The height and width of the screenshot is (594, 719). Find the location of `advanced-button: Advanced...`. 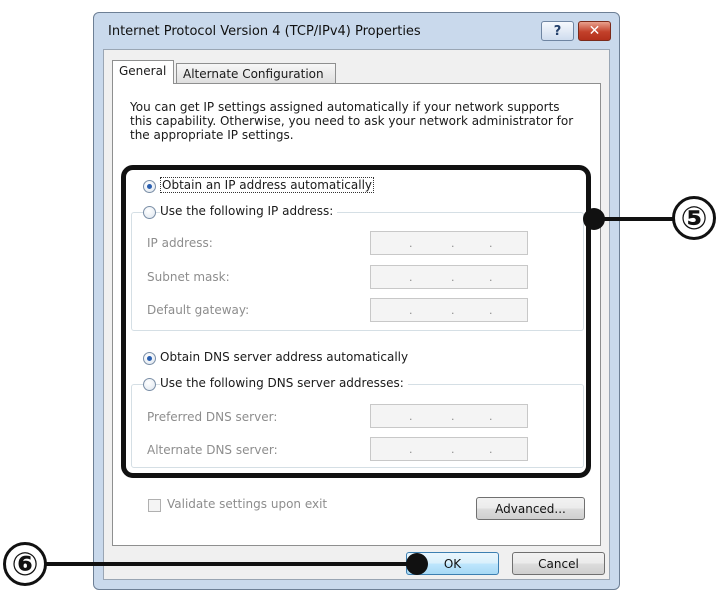

advanced-button: Advanced... is located at coordinates (530, 508).